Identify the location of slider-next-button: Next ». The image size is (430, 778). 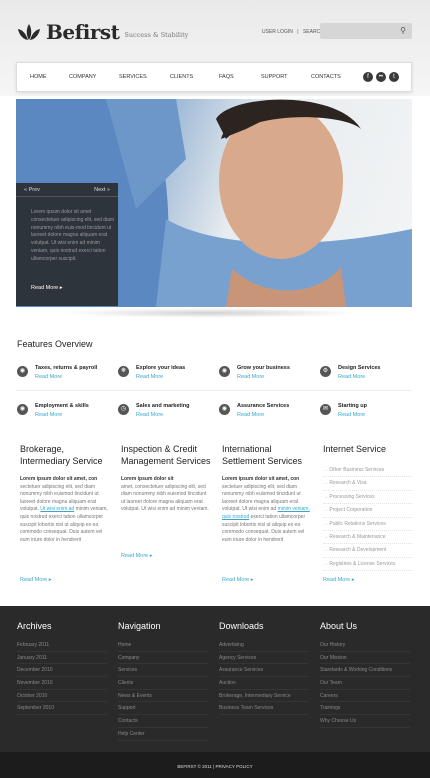
(102, 190).